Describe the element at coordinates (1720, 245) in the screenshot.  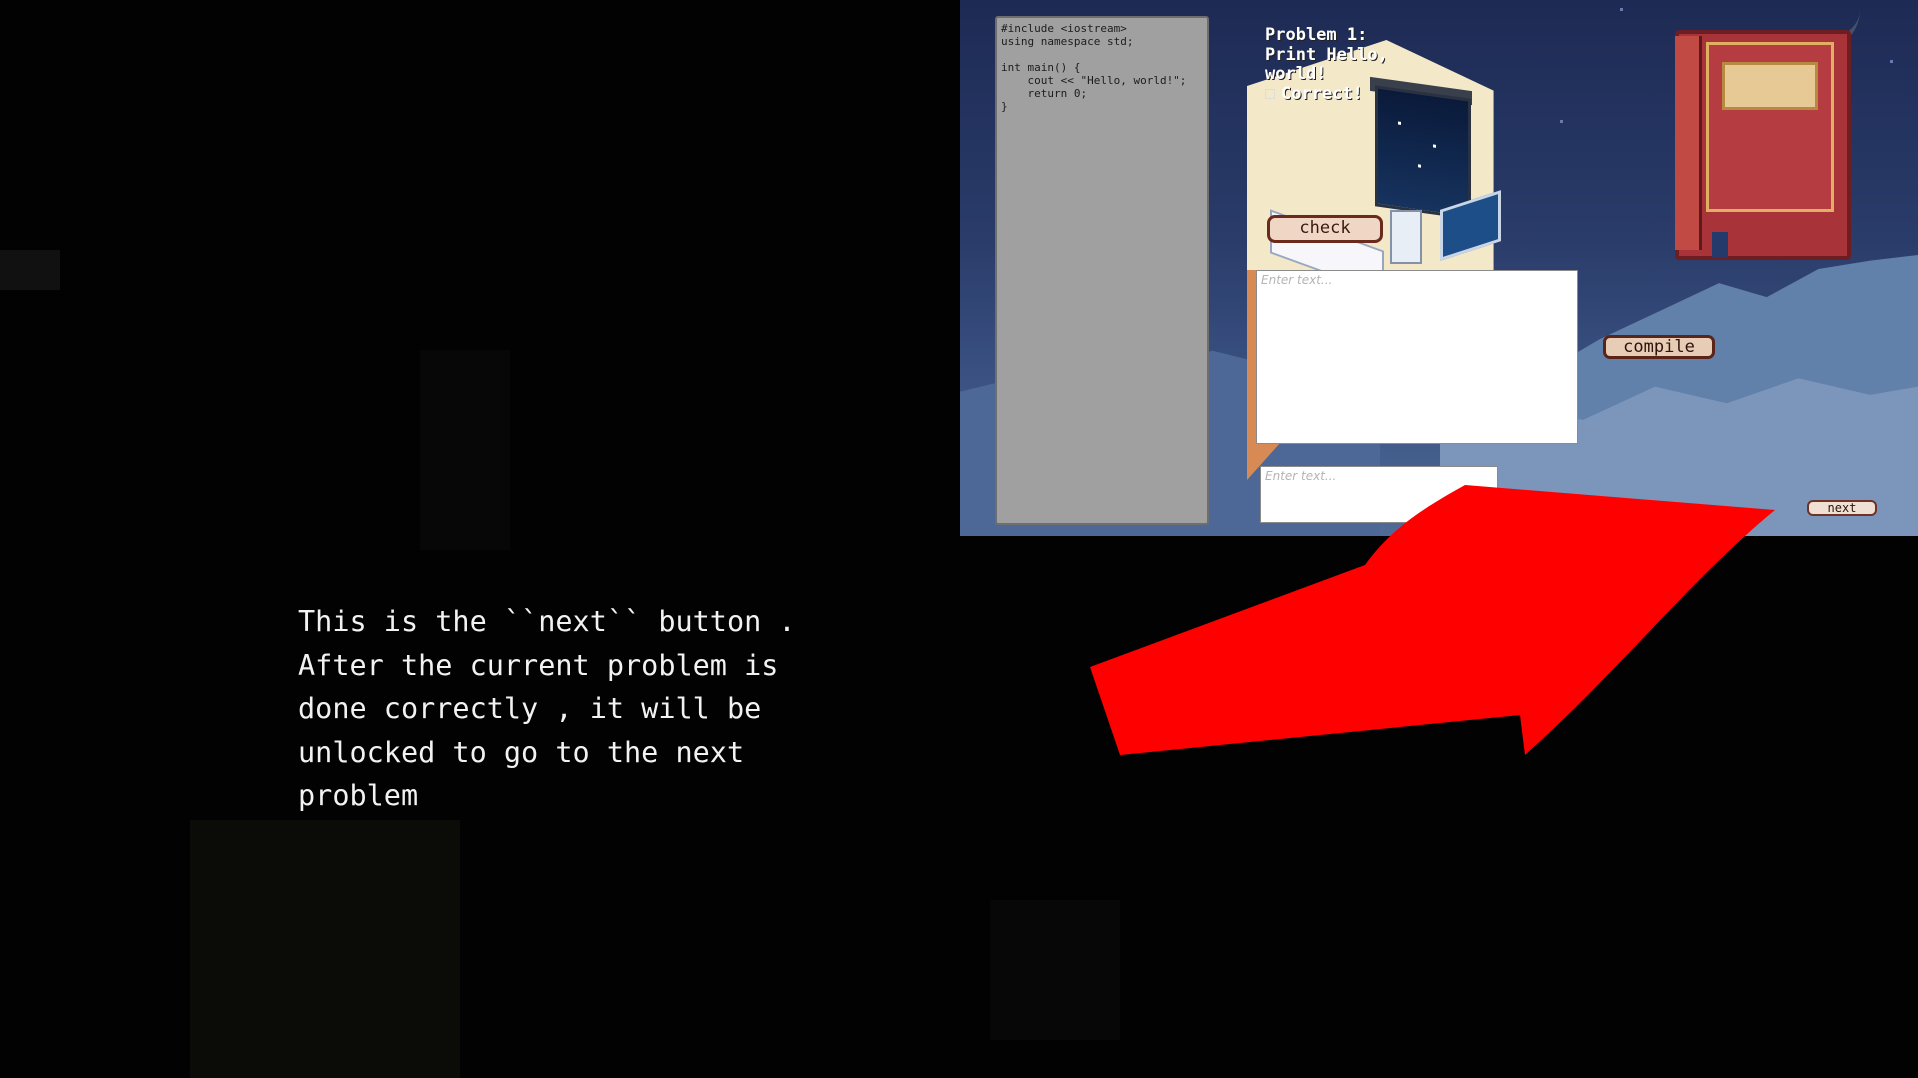
I see `bookmark-icon` at that location.